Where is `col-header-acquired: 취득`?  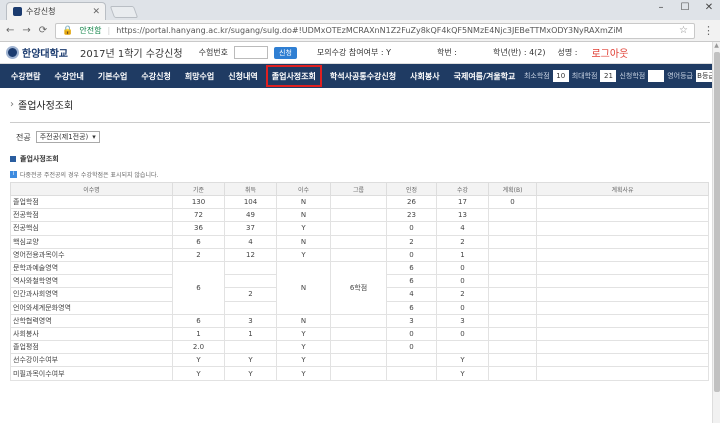
col-header-acquired: 취득 is located at coordinates (250, 189).